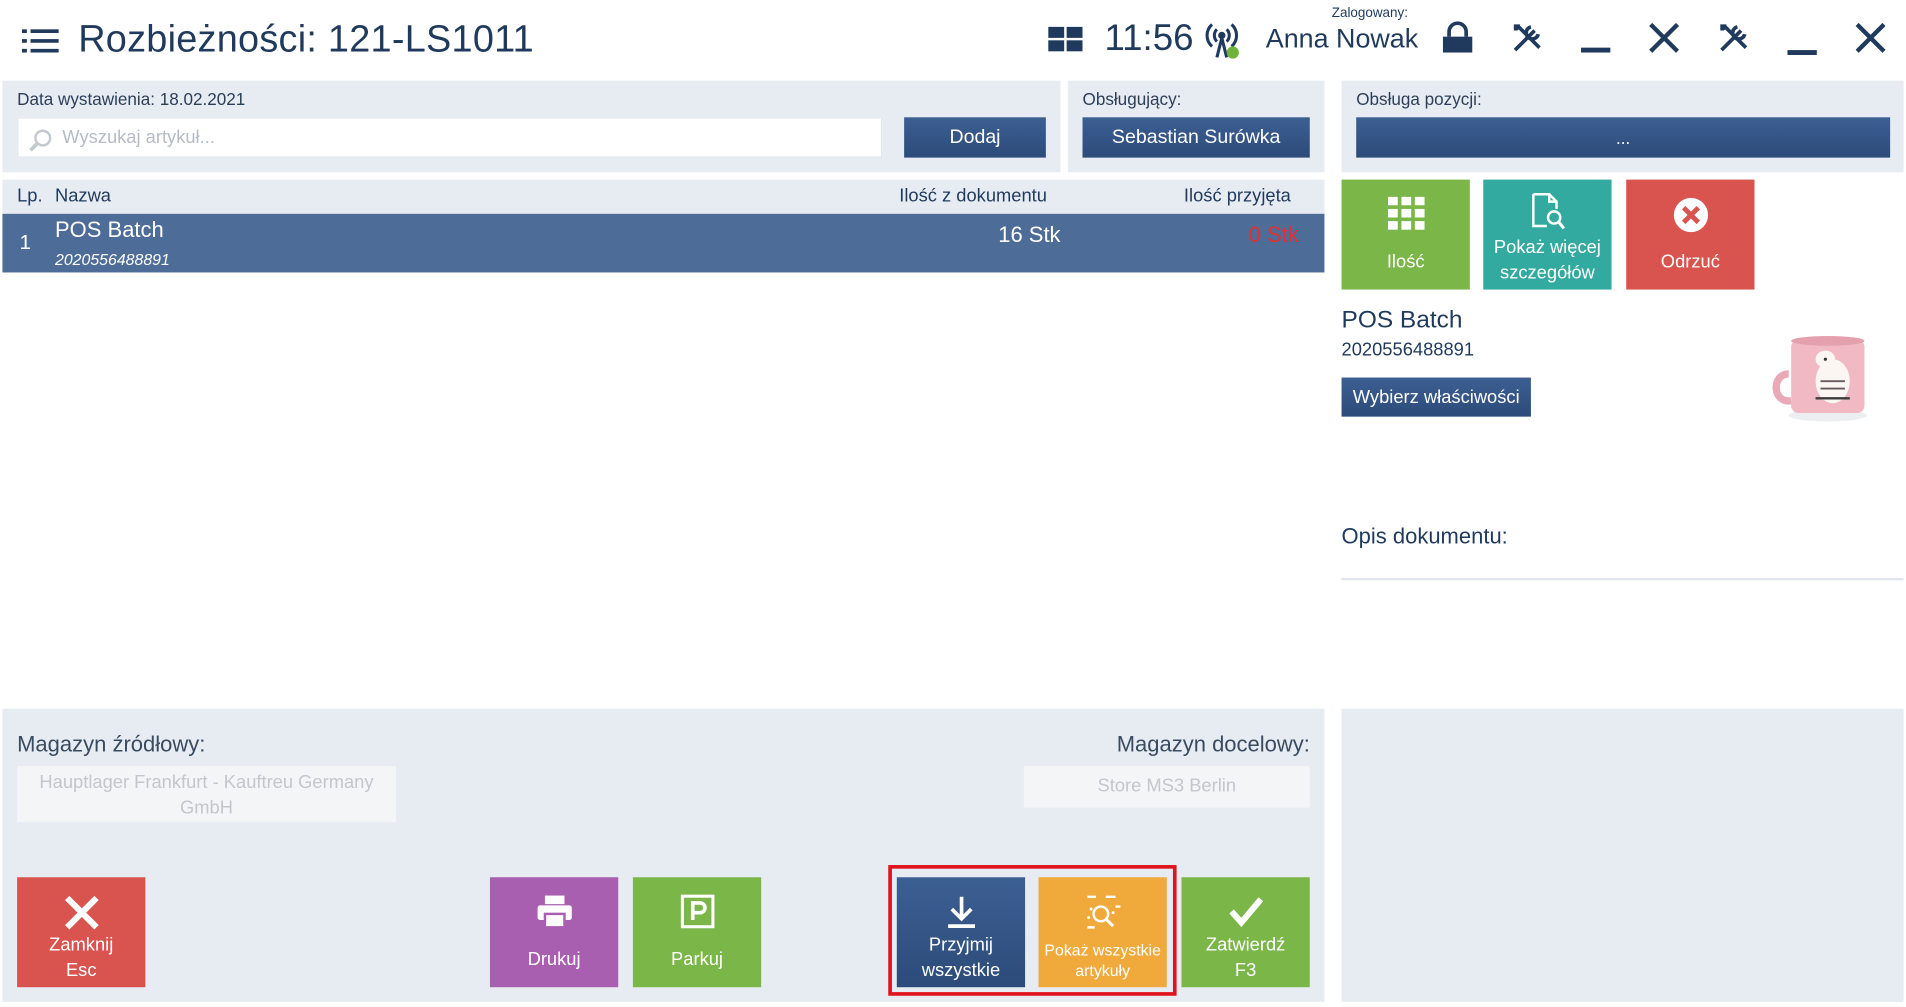 This screenshot has width=1906, height=1007. What do you see at coordinates (1419, 99) in the screenshot?
I see `position-handling-label: Obsługa pozycji:` at bounding box center [1419, 99].